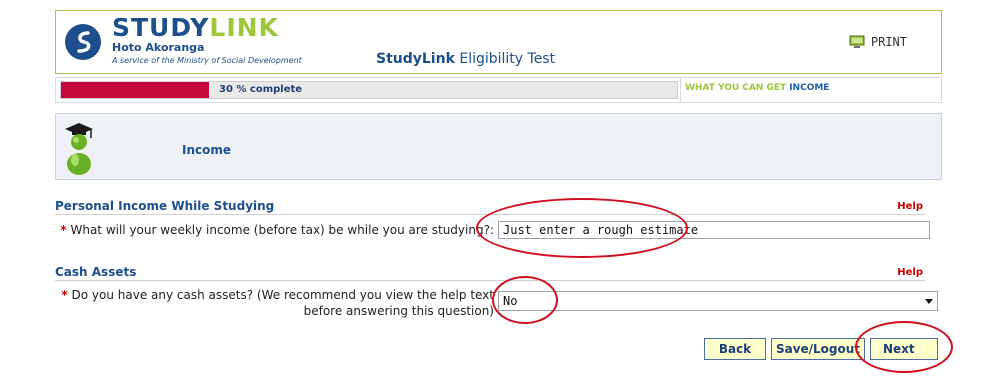 The image size is (1000, 385). I want to click on section-title: Income, so click(207, 150).